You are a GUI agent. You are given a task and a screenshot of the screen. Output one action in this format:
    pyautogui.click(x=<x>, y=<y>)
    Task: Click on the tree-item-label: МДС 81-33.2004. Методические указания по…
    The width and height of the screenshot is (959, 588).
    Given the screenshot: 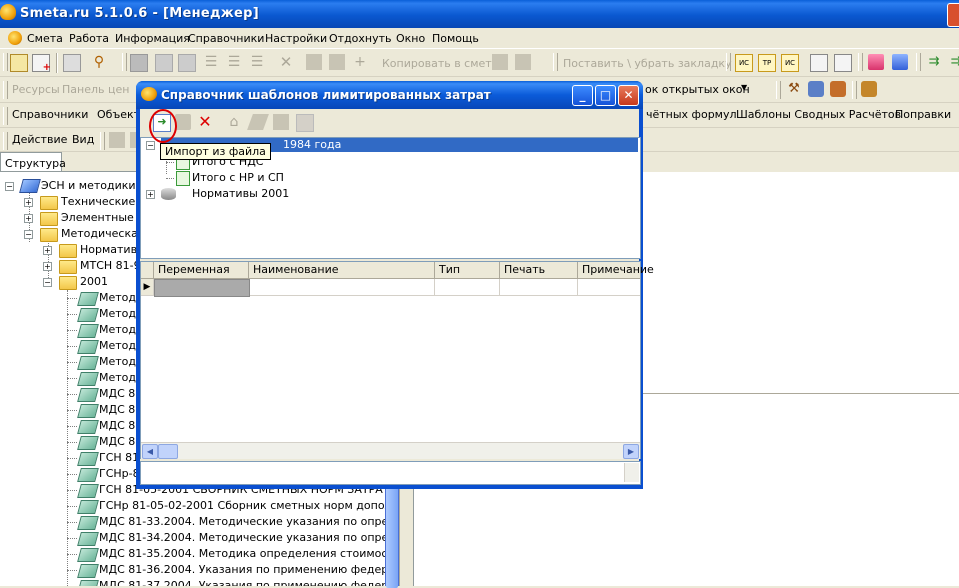 What is the action you would take?
    pyautogui.click(x=242, y=521)
    